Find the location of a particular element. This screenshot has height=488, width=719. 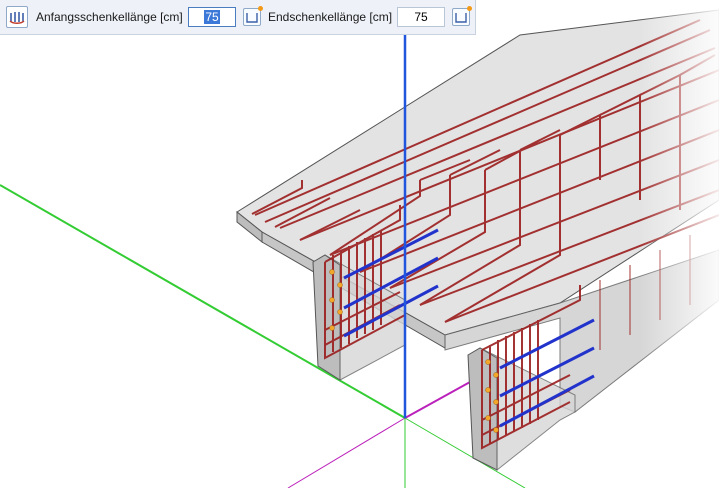

start-leg-length-input: 75 is located at coordinates (212, 17).